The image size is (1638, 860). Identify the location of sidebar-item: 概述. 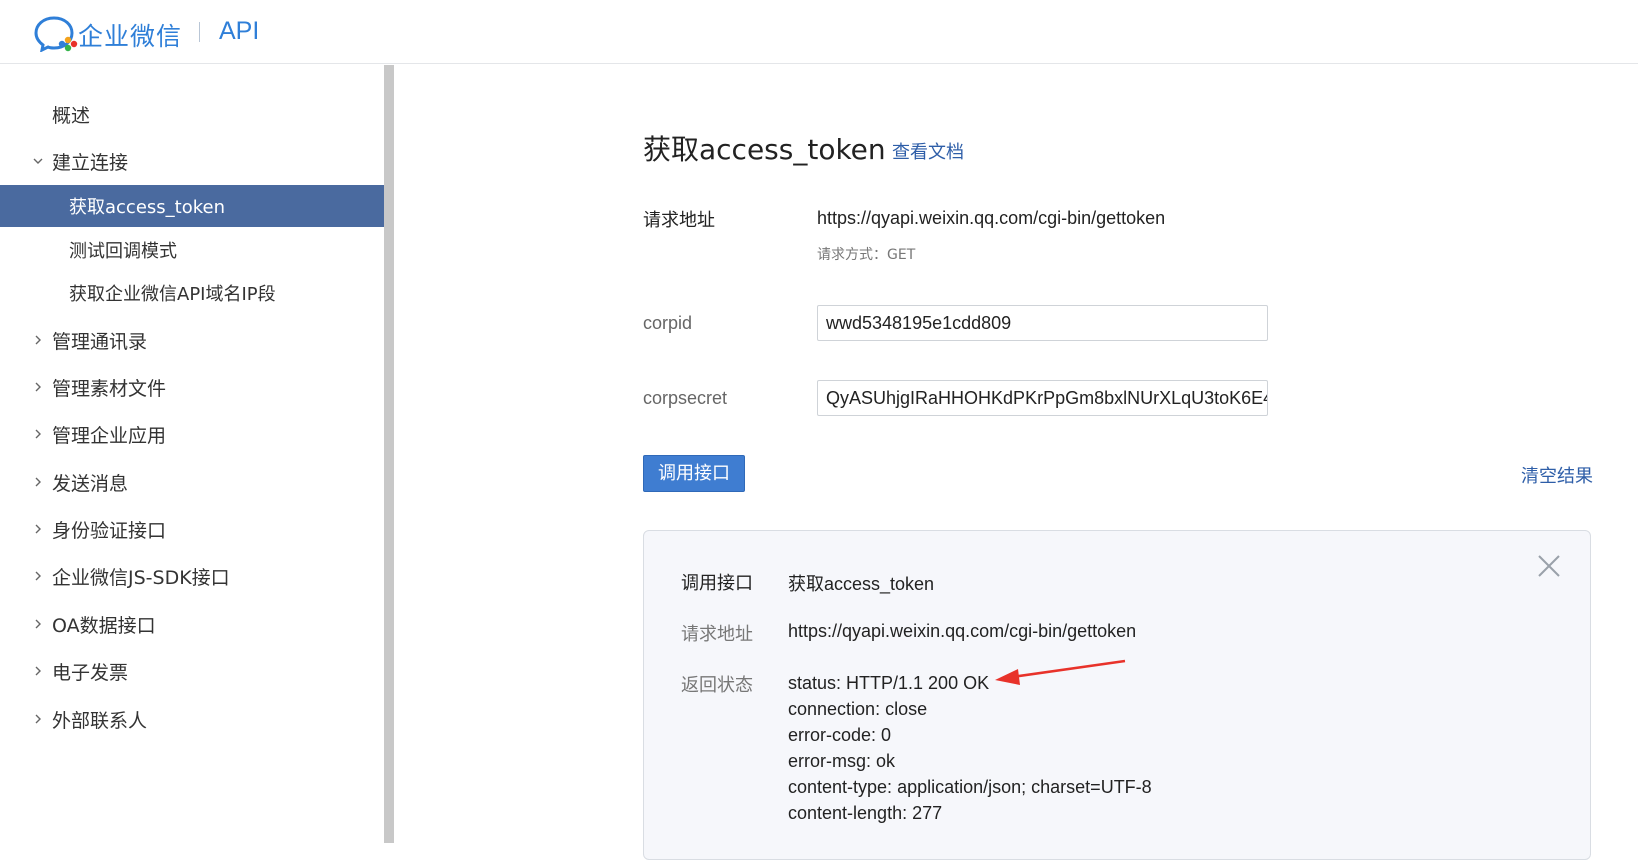
(192, 114).